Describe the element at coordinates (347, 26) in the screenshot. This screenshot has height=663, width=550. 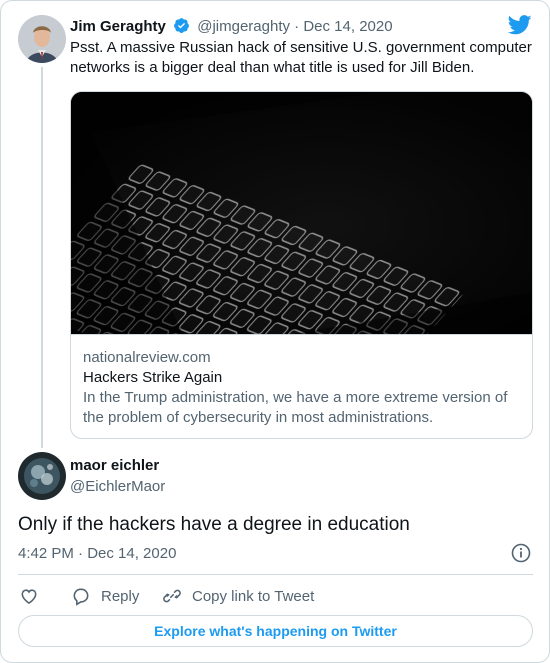
I see `tweet-date: Dec 14, 2020` at that location.